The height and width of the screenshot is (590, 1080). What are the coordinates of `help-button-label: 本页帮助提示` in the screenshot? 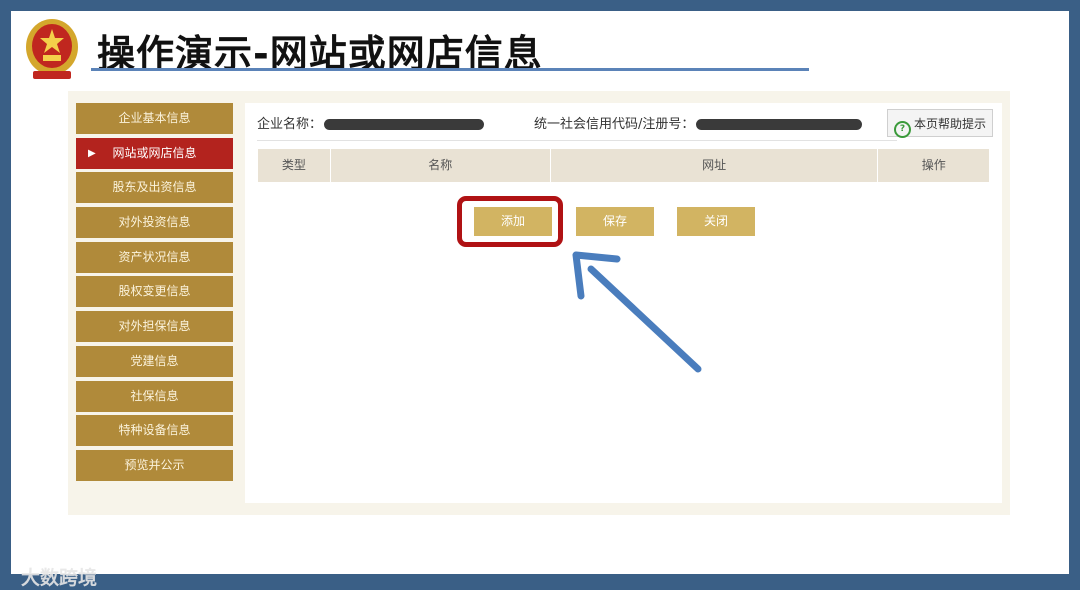 It's located at (949, 124).